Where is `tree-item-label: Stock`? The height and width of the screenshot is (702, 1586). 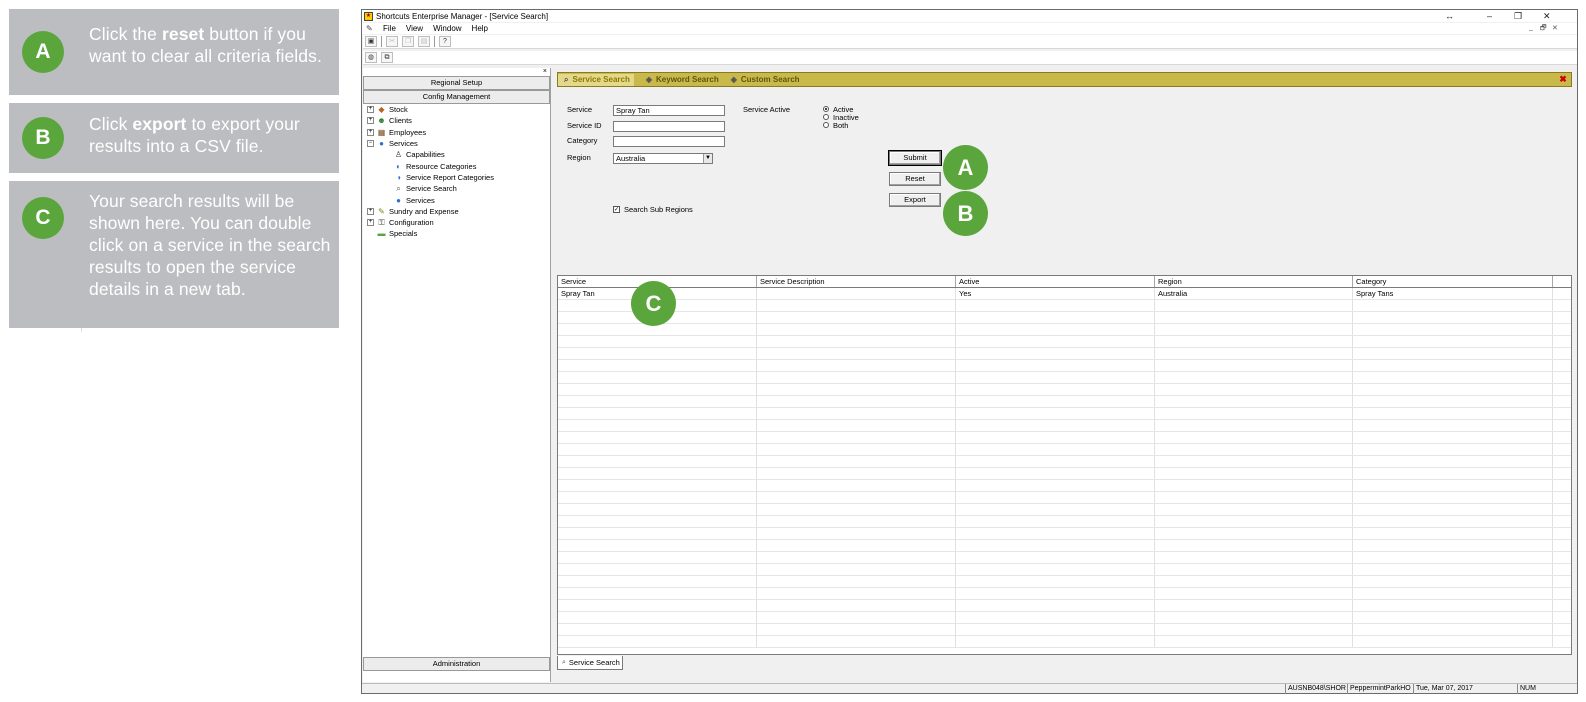
tree-item-label: Stock is located at coordinates (398, 110).